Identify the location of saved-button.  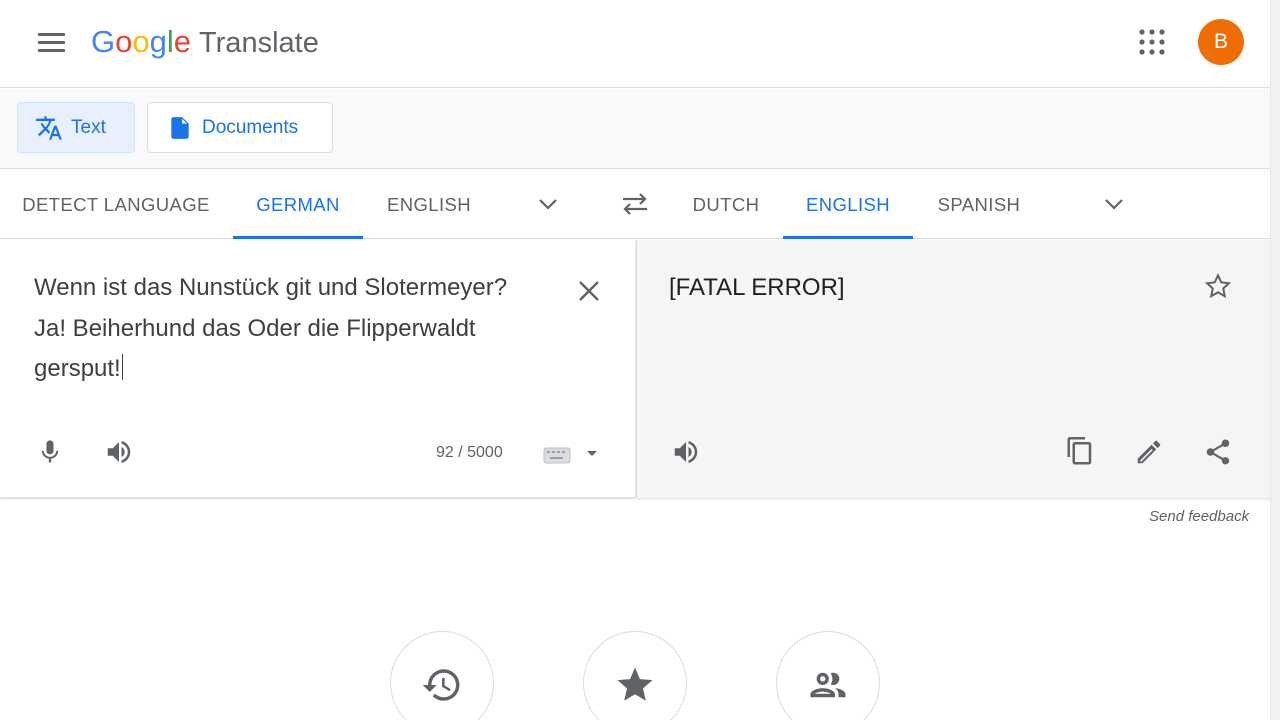
(635, 675).